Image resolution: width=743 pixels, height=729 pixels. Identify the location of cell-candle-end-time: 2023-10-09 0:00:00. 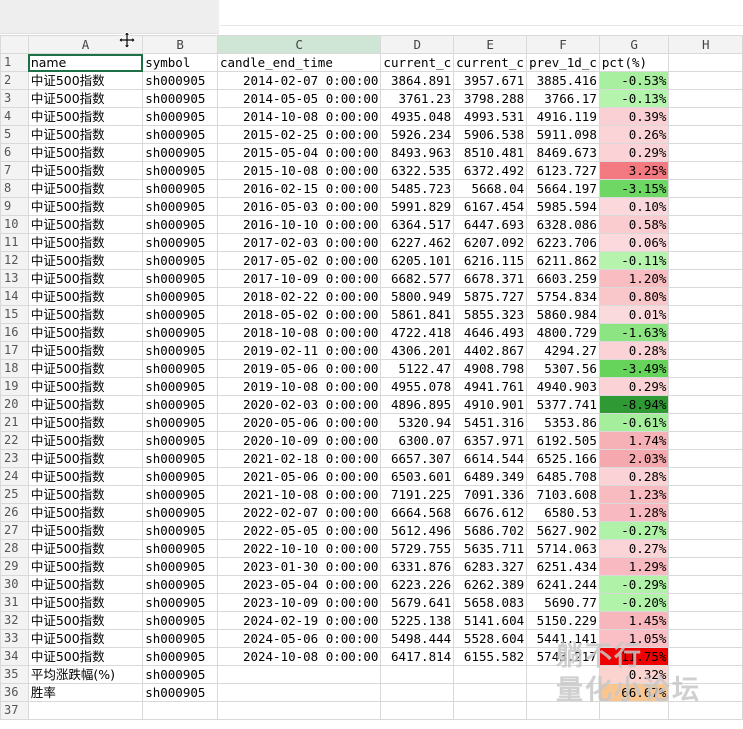
(299, 602).